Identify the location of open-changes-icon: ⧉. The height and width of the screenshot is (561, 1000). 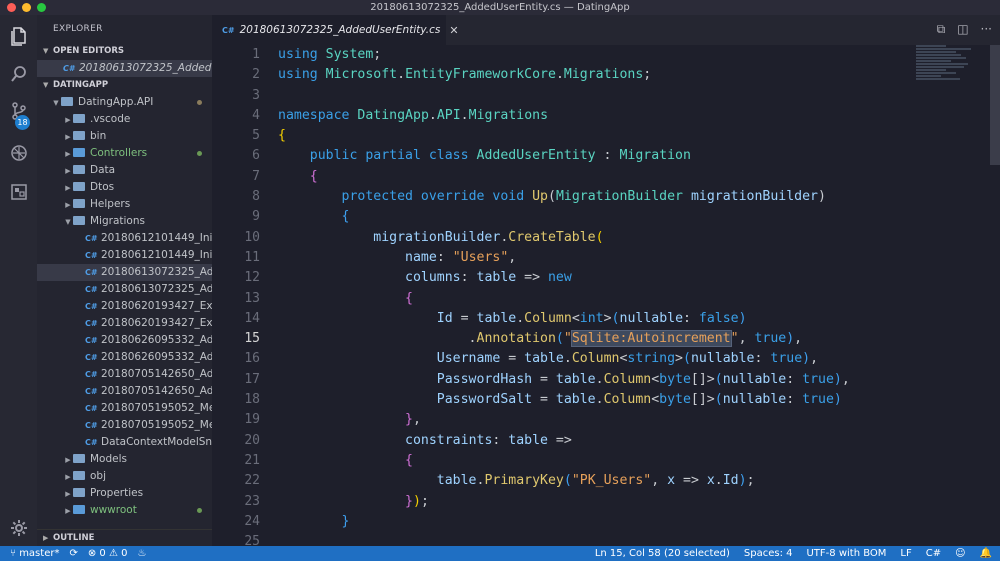
(941, 29).